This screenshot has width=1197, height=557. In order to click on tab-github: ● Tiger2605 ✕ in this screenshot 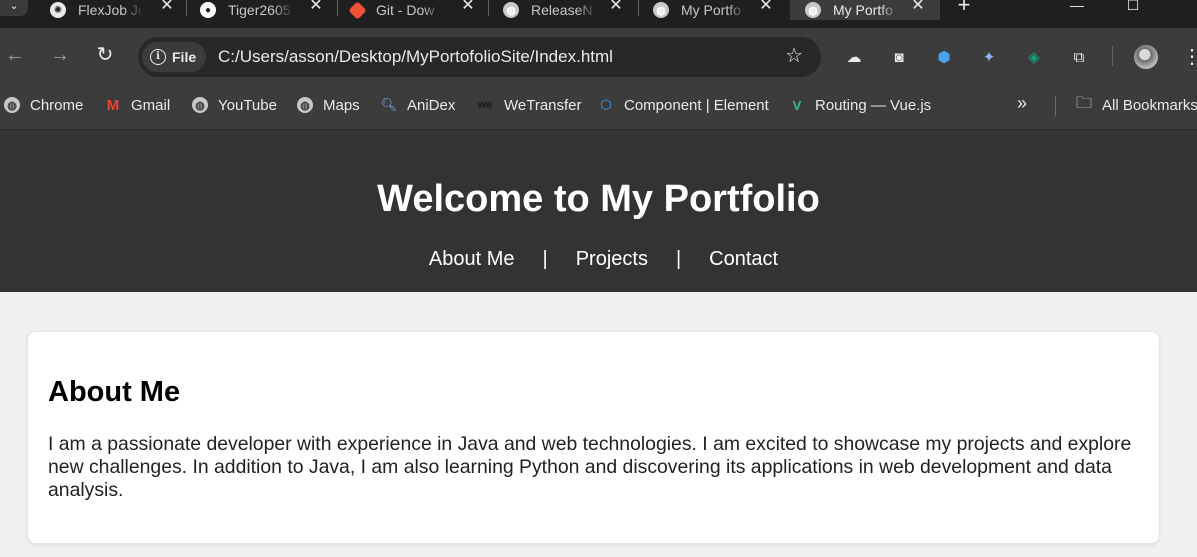, I will do `click(262, 10)`.